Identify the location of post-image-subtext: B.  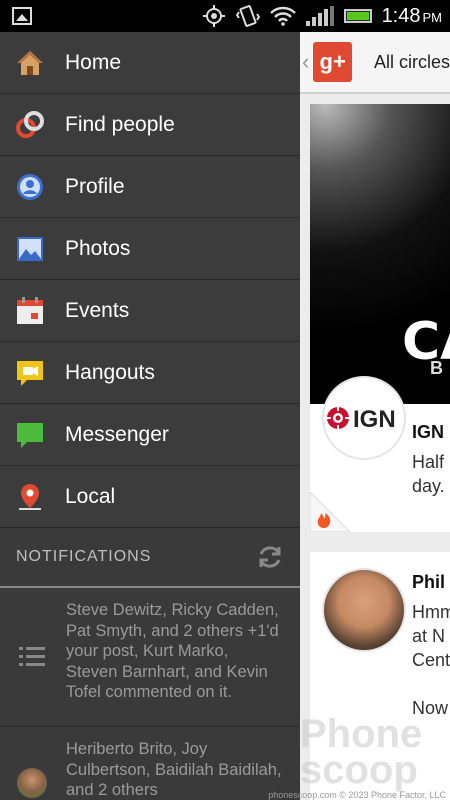
(436, 368).